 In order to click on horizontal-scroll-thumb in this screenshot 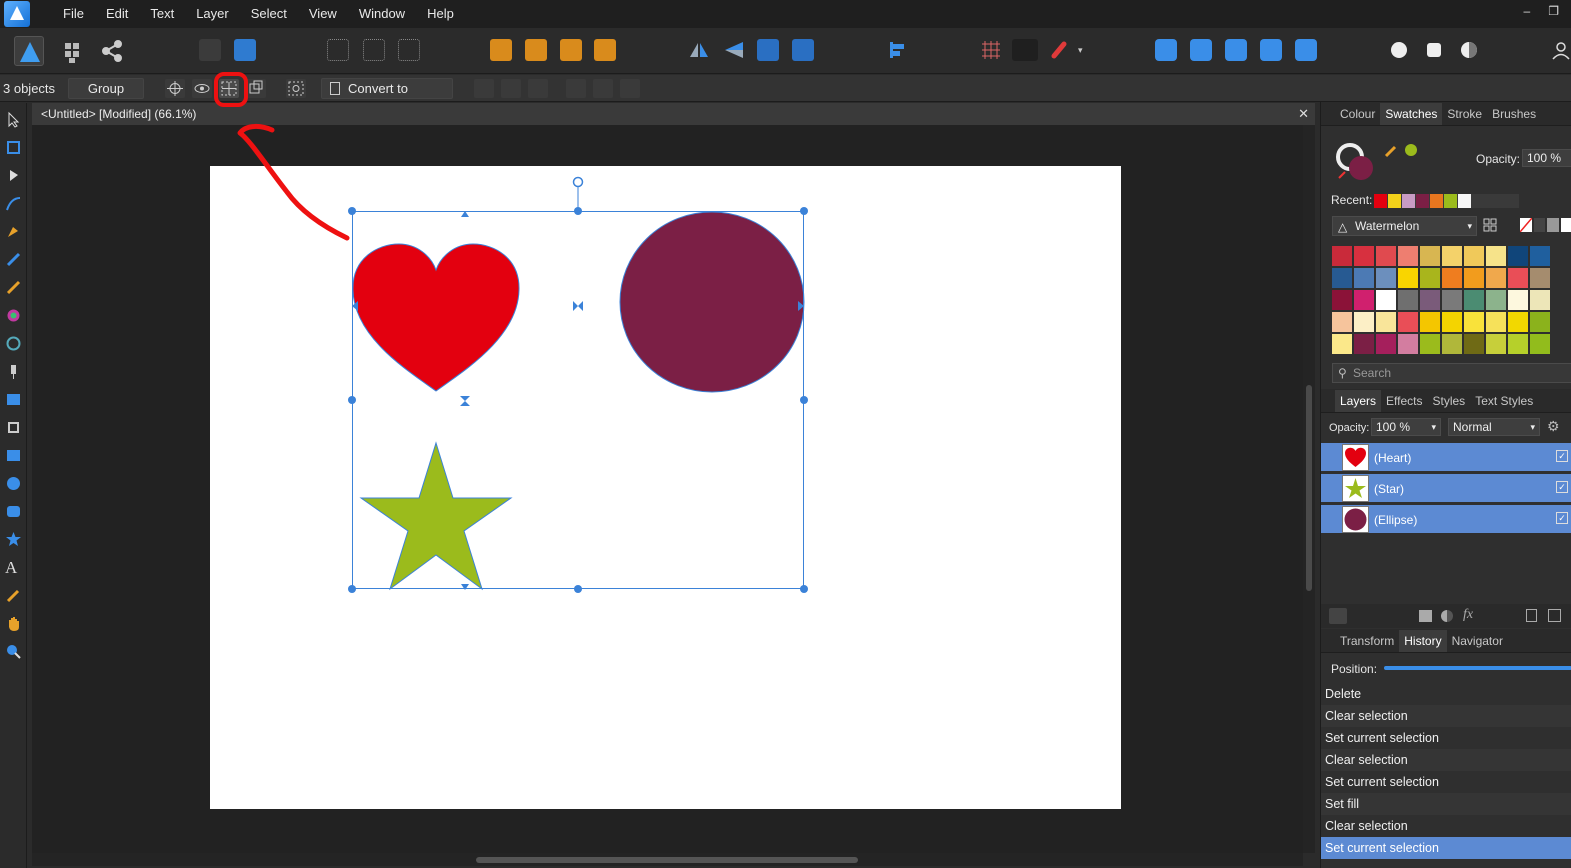, I will do `click(667, 860)`.